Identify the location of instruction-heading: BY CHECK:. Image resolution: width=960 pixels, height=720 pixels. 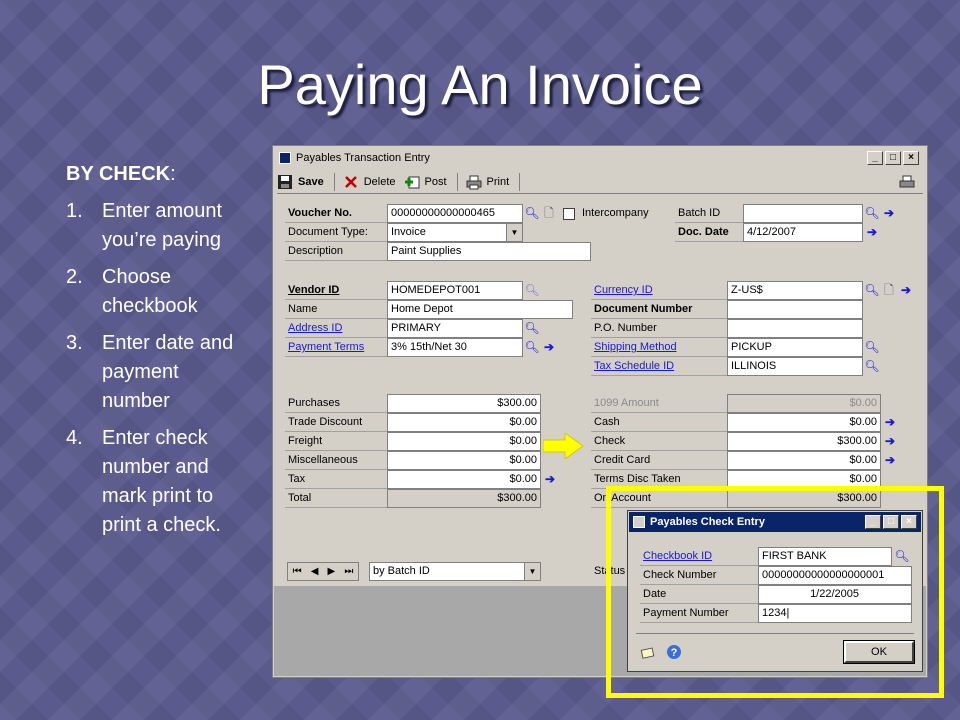
(156, 174).